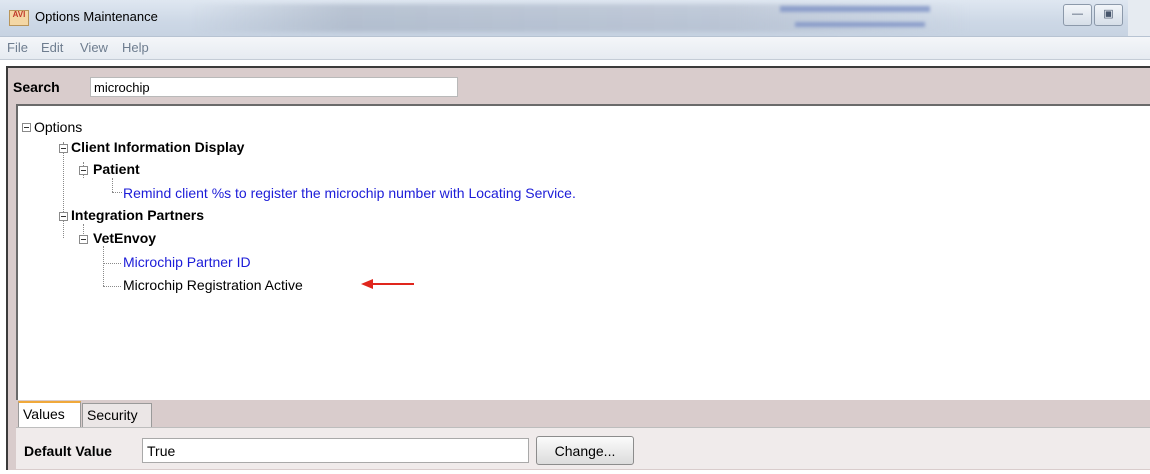 This screenshot has width=1150, height=474. Describe the element at coordinates (52, 47) in the screenshot. I see `menu-edit: Edit` at that location.